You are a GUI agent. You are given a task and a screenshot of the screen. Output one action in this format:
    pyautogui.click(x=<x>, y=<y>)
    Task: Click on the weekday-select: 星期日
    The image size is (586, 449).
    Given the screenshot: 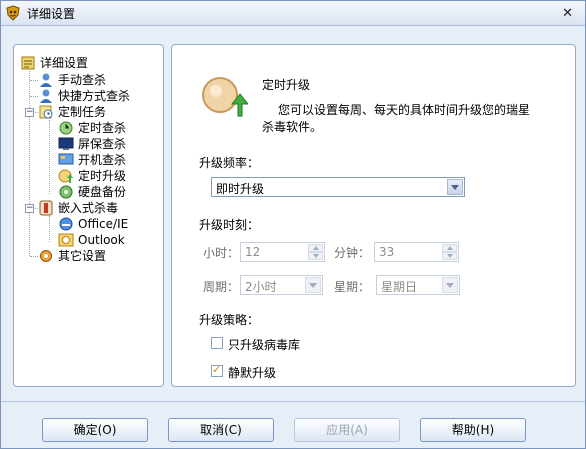 What is the action you would take?
    pyautogui.click(x=418, y=285)
    